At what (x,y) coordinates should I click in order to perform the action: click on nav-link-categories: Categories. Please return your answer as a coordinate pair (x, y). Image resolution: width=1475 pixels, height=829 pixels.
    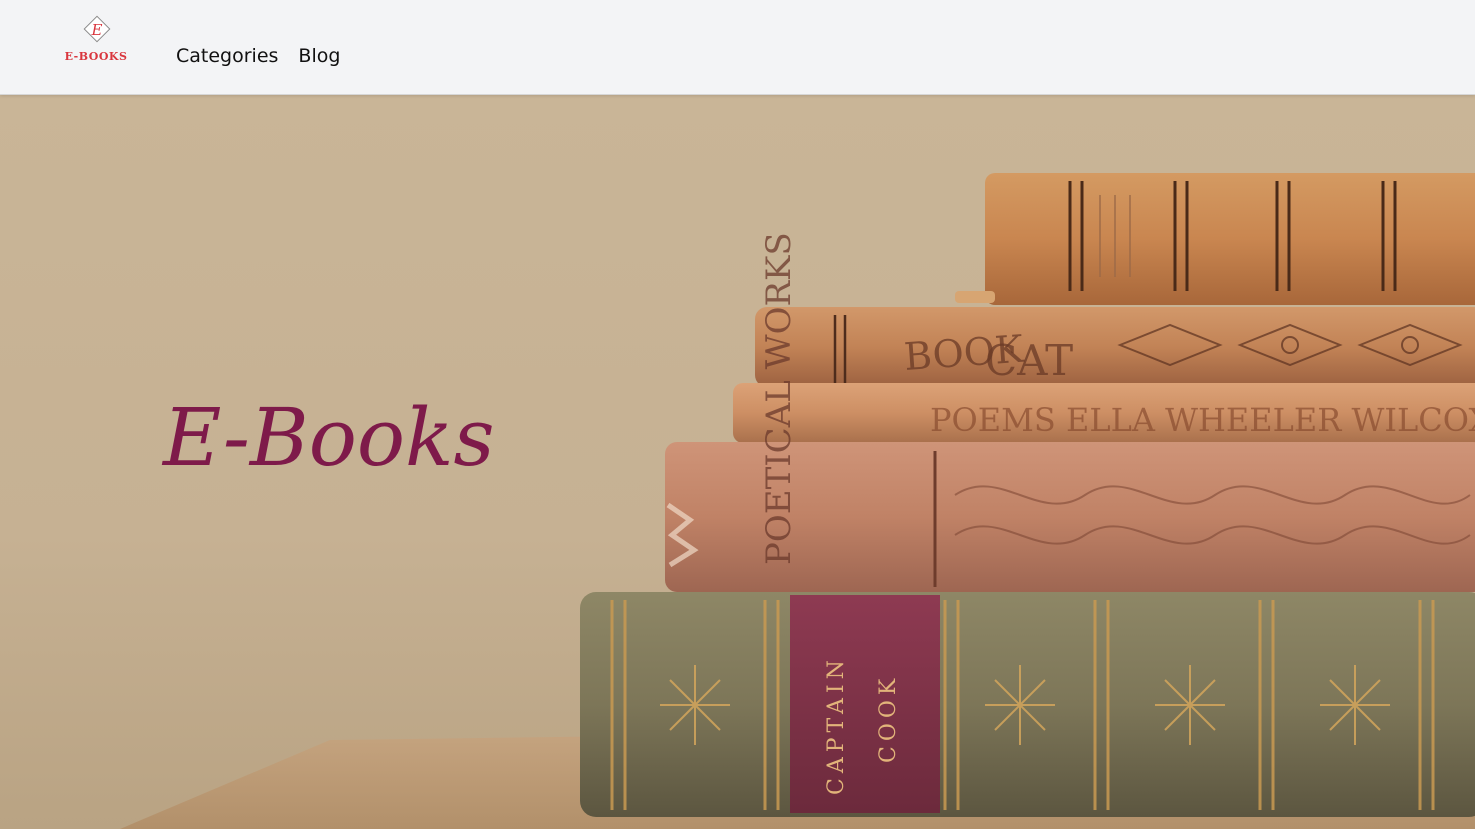
    Looking at the image, I should click on (227, 56).